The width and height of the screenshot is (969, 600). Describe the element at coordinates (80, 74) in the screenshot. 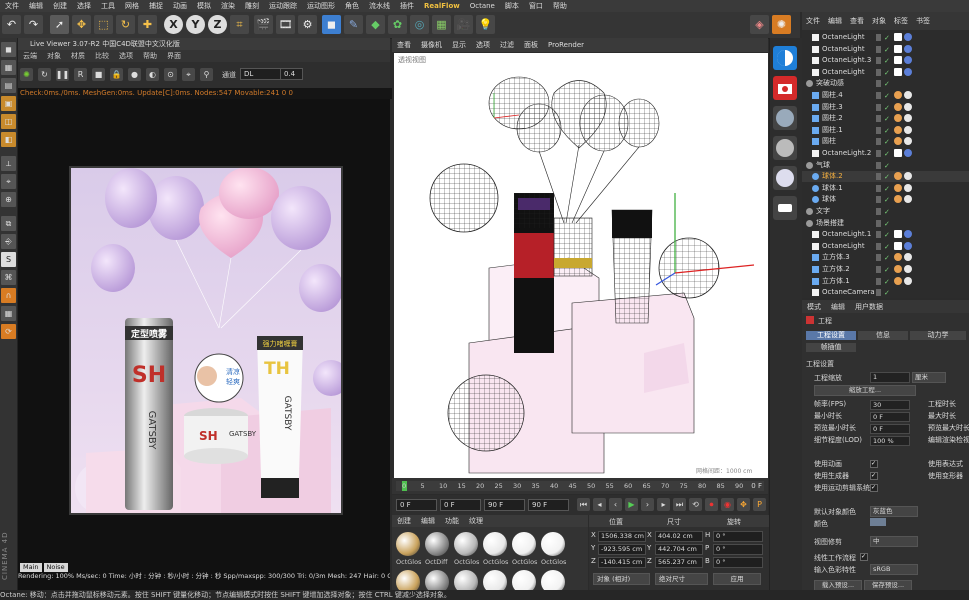

I see `region-render-icon: R` at that location.